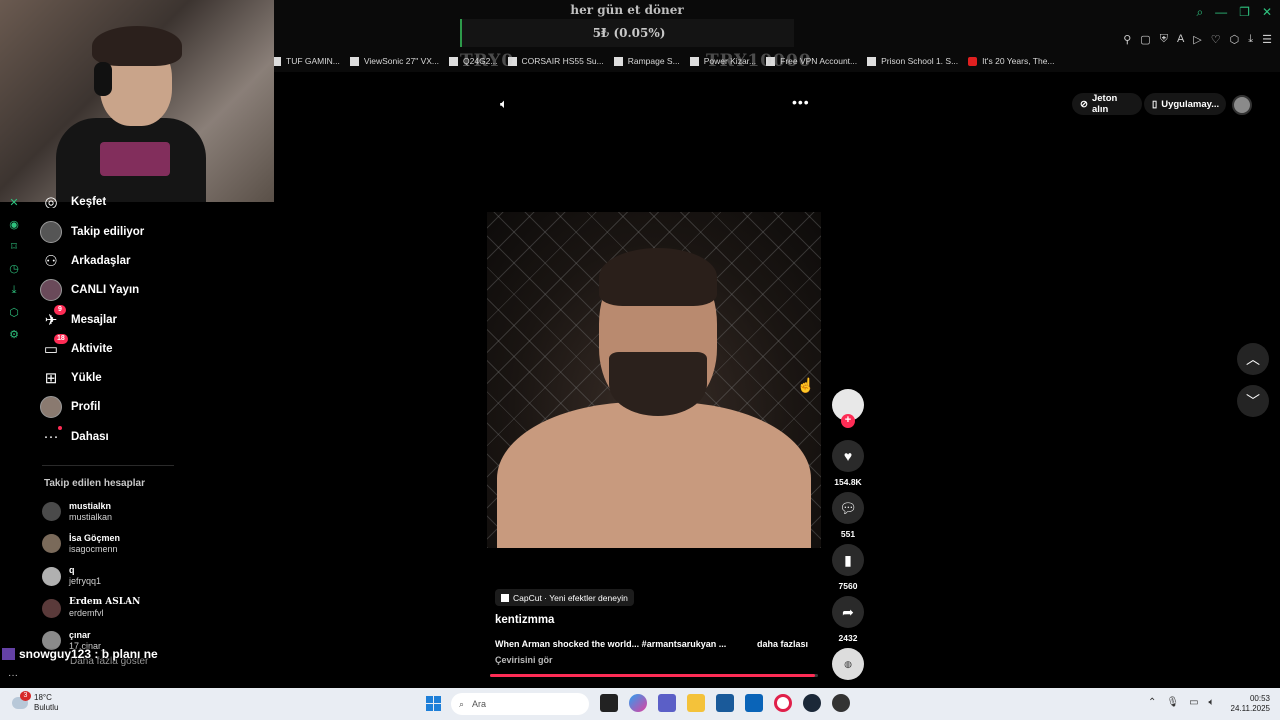  What do you see at coordinates (754, 703) in the screenshot?
I see `outlook-icon` at bounding box center [754, 703].